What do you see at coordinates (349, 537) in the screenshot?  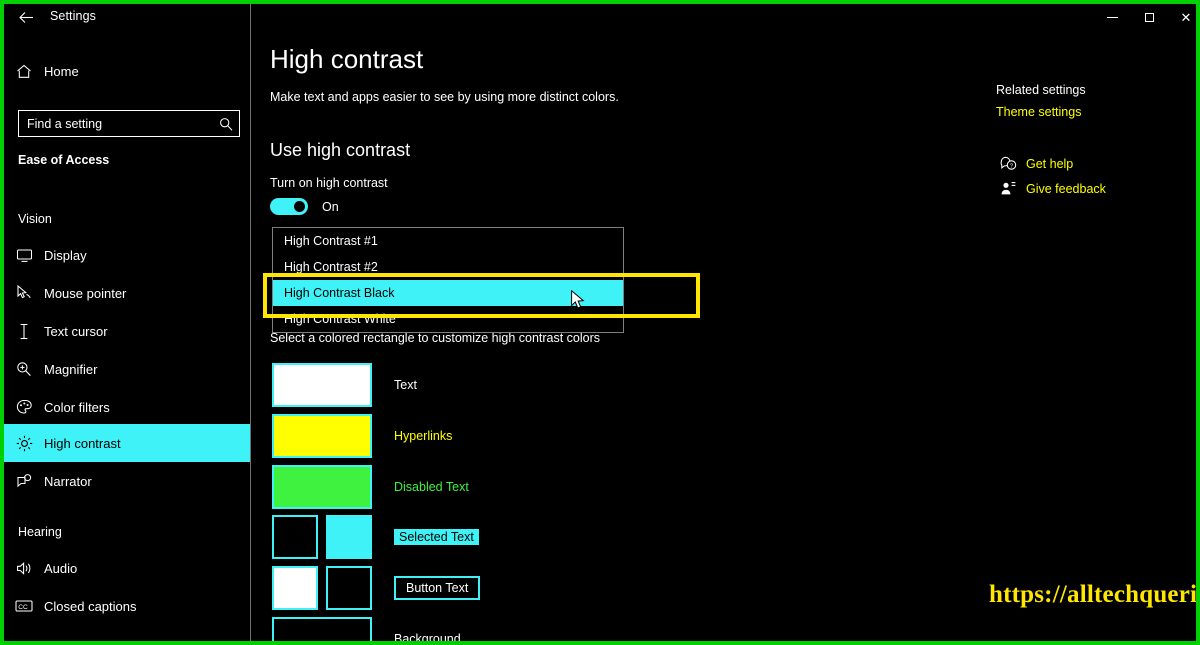 I see `swatch-selected-text-background` at bounding box center [349, 537].